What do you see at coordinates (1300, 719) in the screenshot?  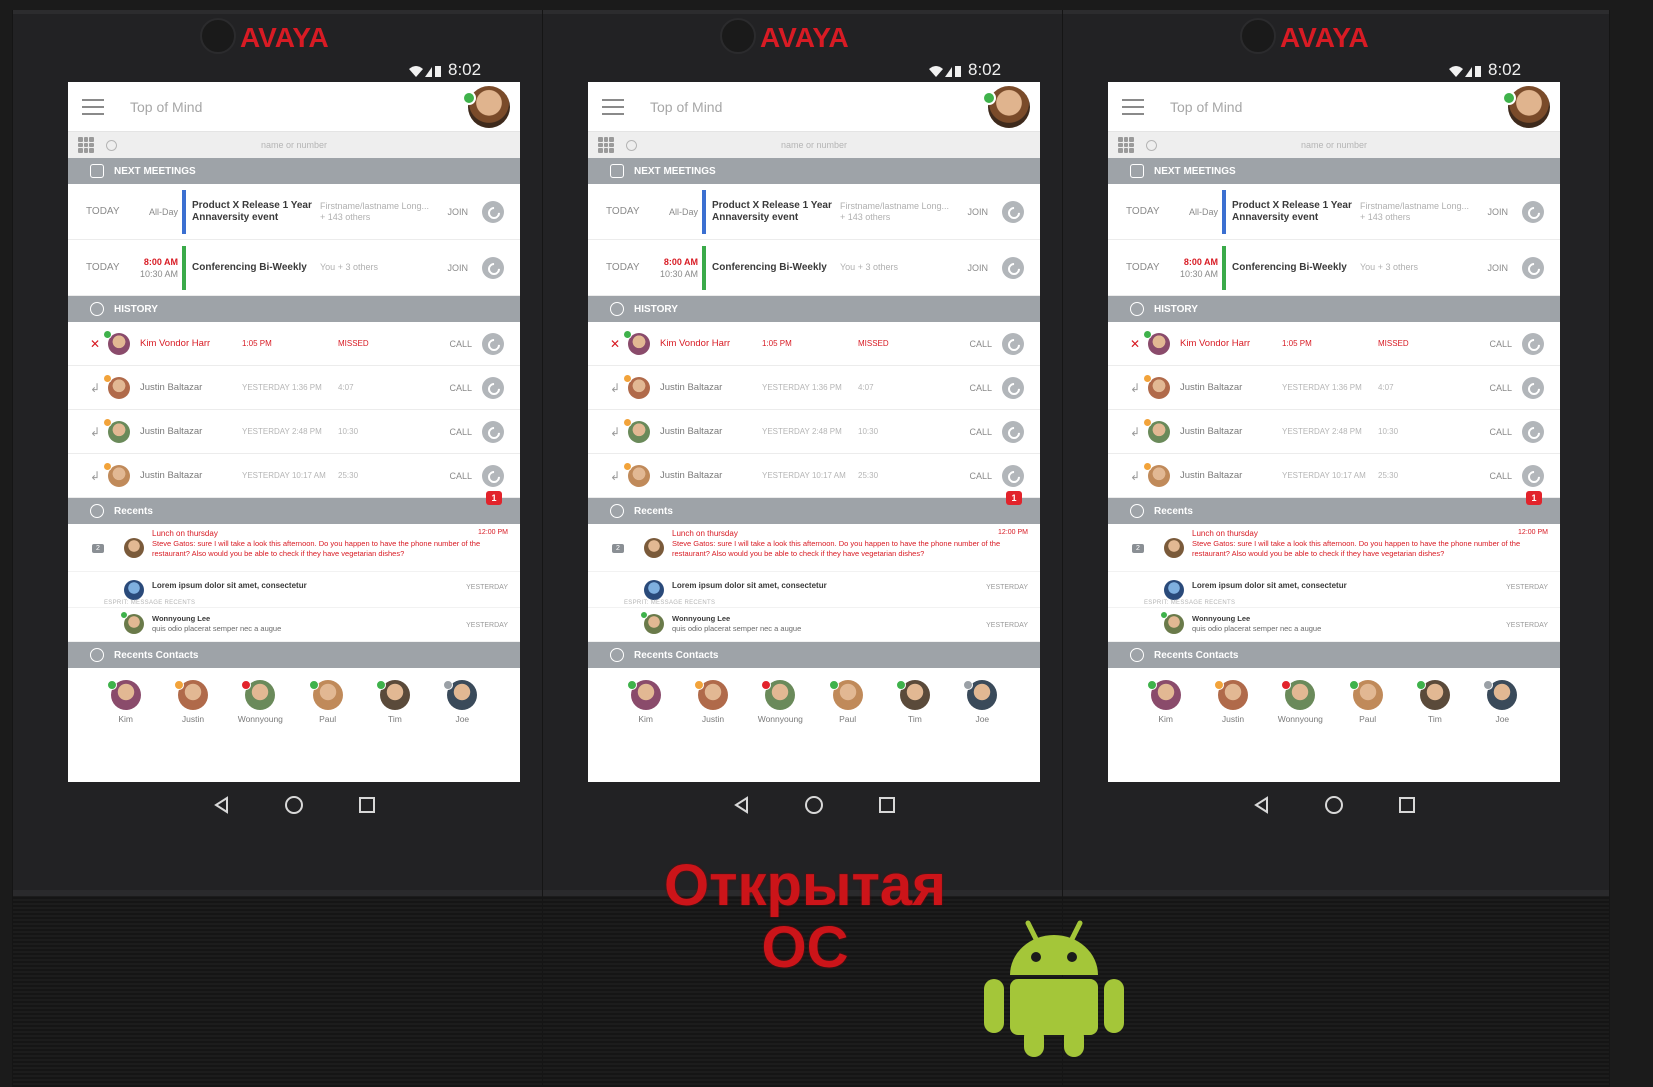 I see `contact-name: Wonnyoung` at bounding box center [1300, 719].